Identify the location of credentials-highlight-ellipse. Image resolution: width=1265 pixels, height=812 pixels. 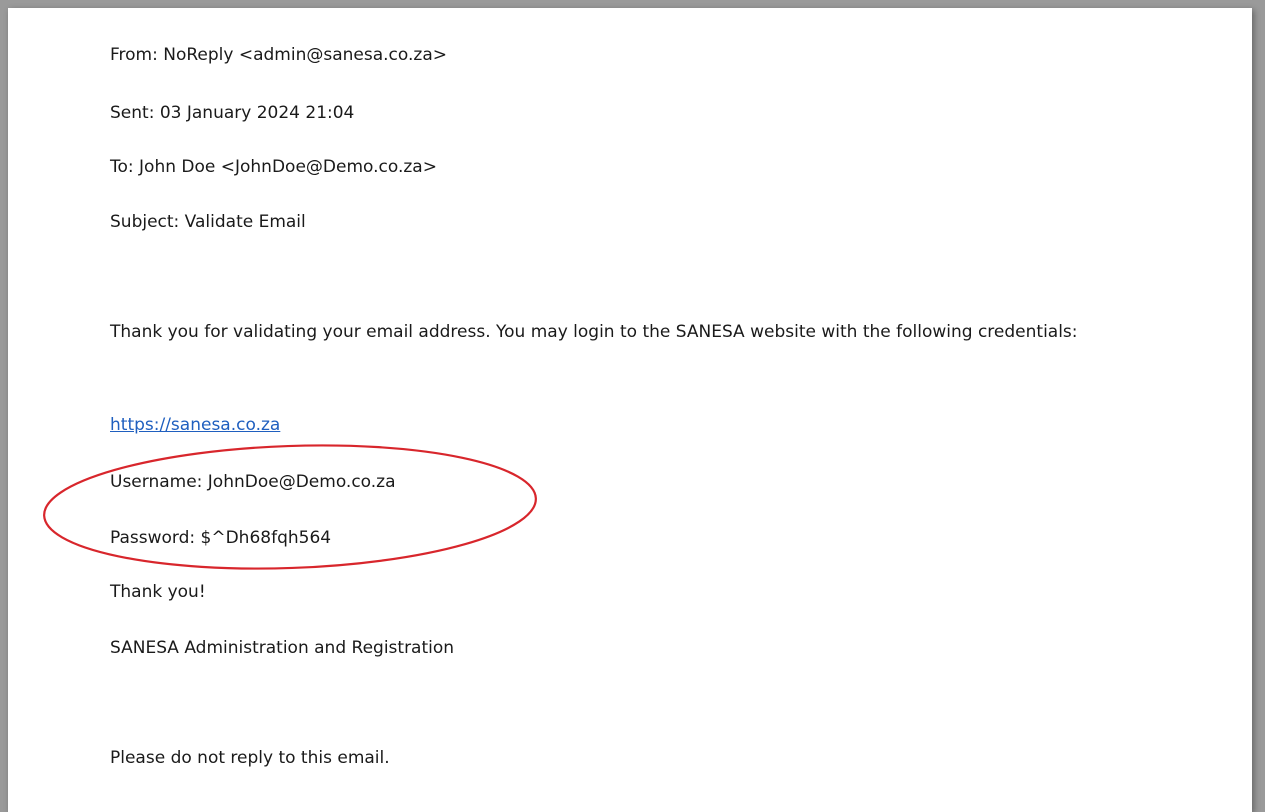
(290, 507).